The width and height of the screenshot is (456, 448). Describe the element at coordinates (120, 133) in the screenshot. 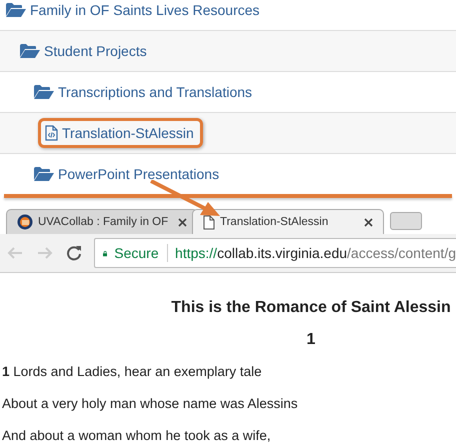

I see `file-link: Translation-StAlessin` at that location.